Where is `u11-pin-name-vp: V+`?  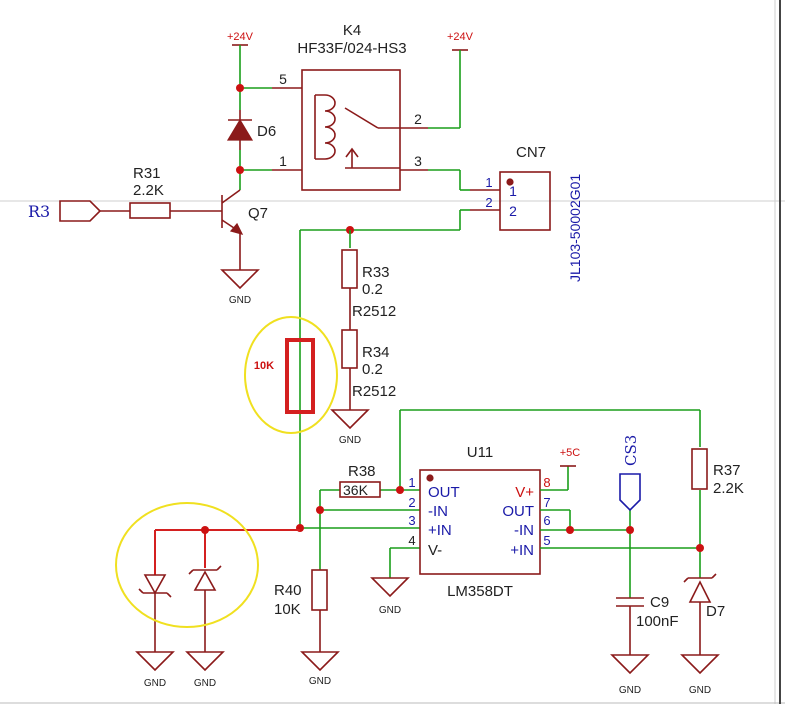
u11-pin-name-vp: V+ is located at coordinates (524, 492).